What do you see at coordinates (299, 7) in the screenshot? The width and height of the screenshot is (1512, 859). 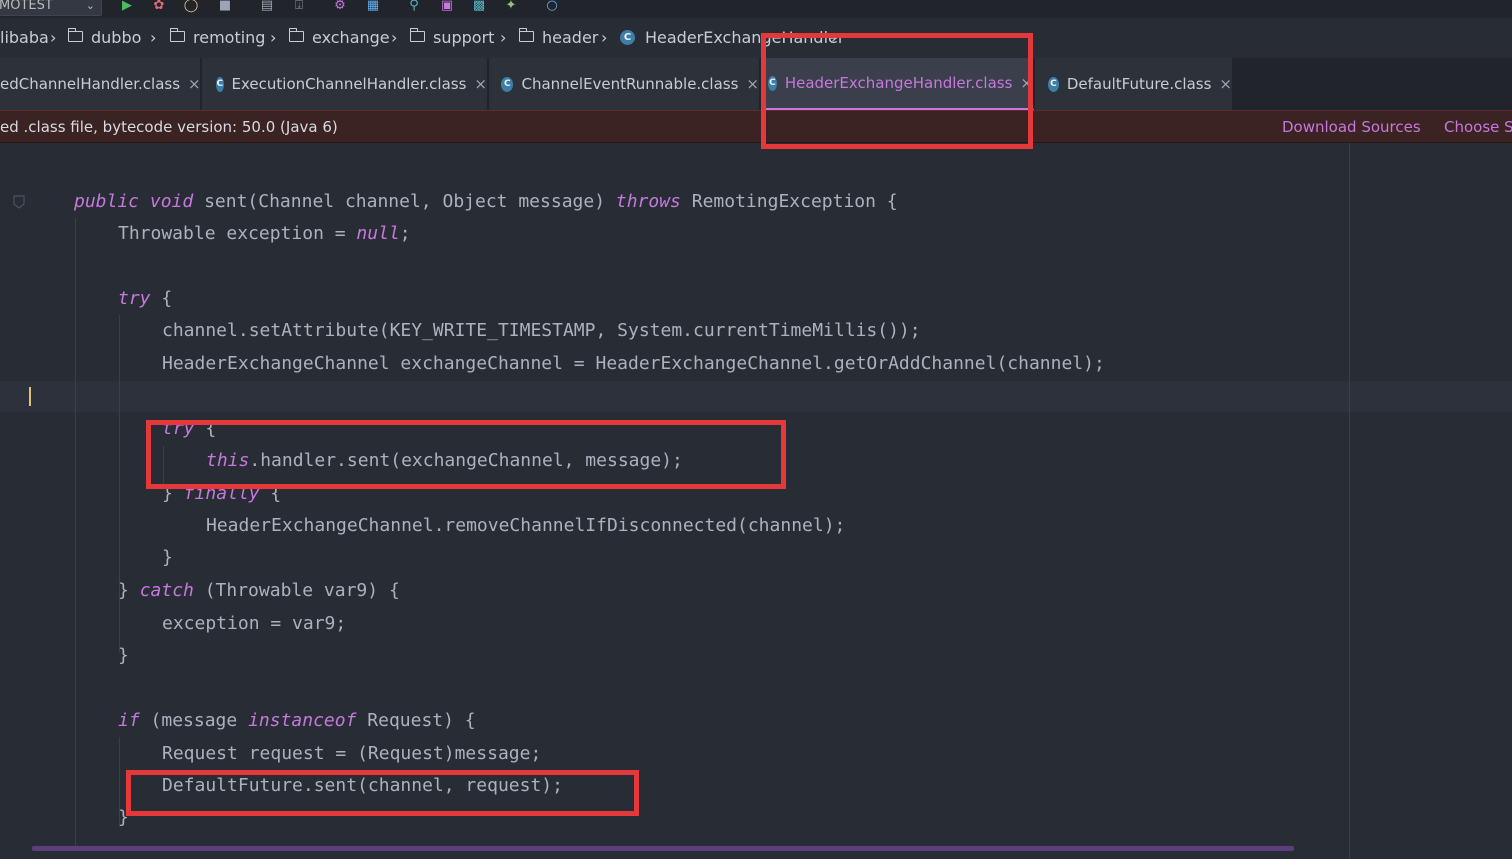 I see `deploy-icon: ⍗` at bounding box center [299, 7].